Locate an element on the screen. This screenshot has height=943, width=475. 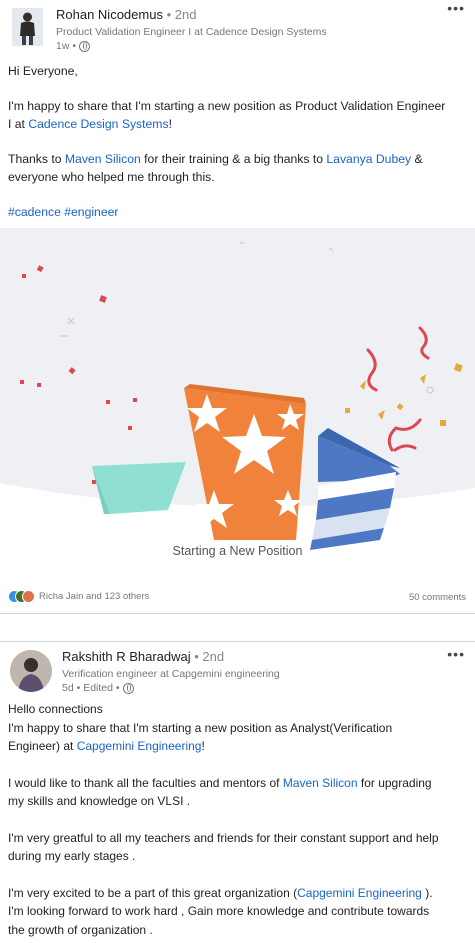
post-time: 1w • is located at coordinates (66, 46).